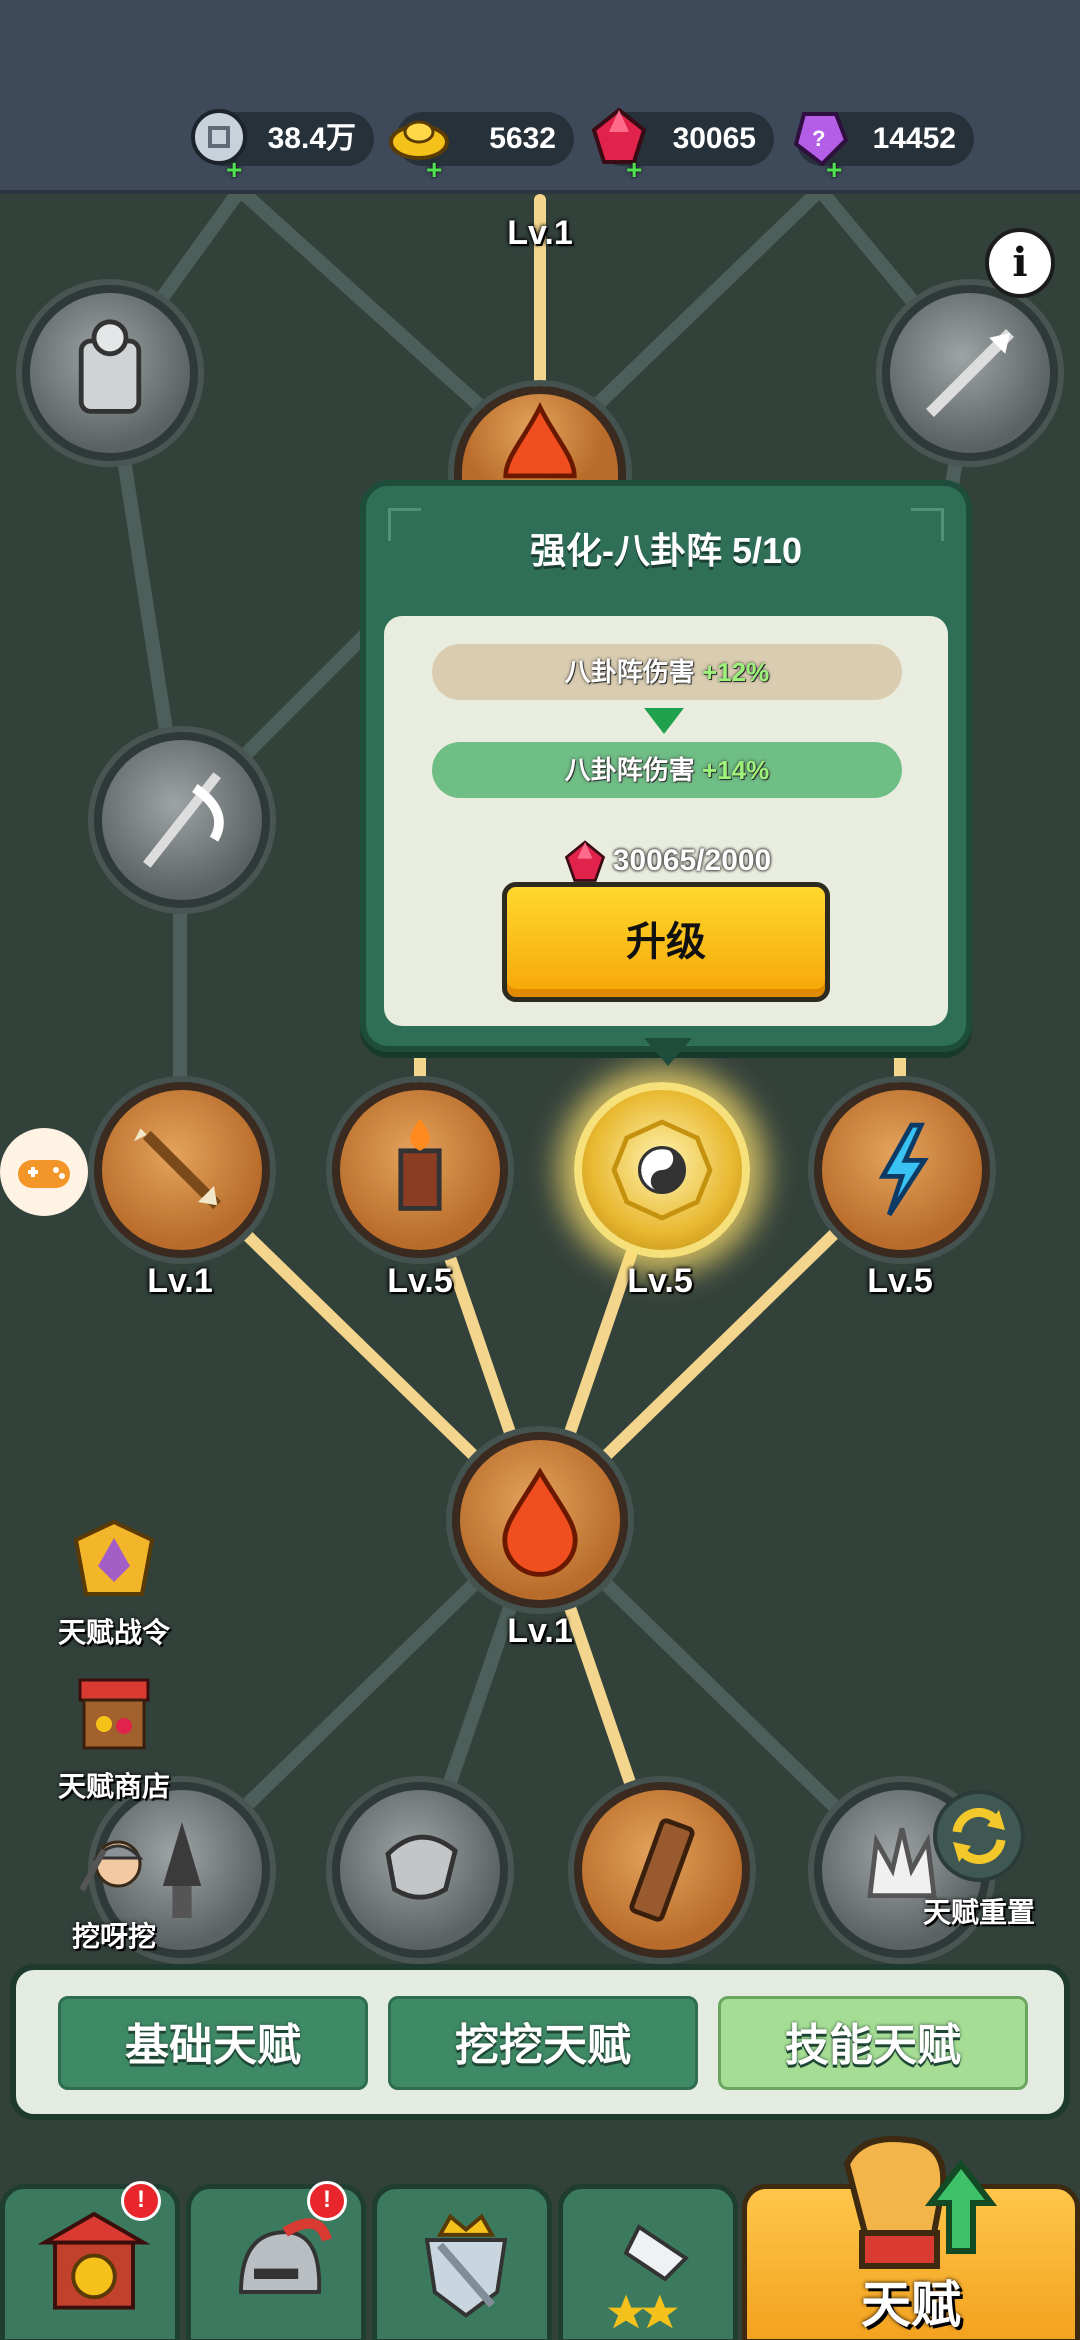  What do you see at coordinates (666, 550) in the screenshot?
I see `popup-title: 强化-八卦阵 5/10` at bounding box center [666, 550].